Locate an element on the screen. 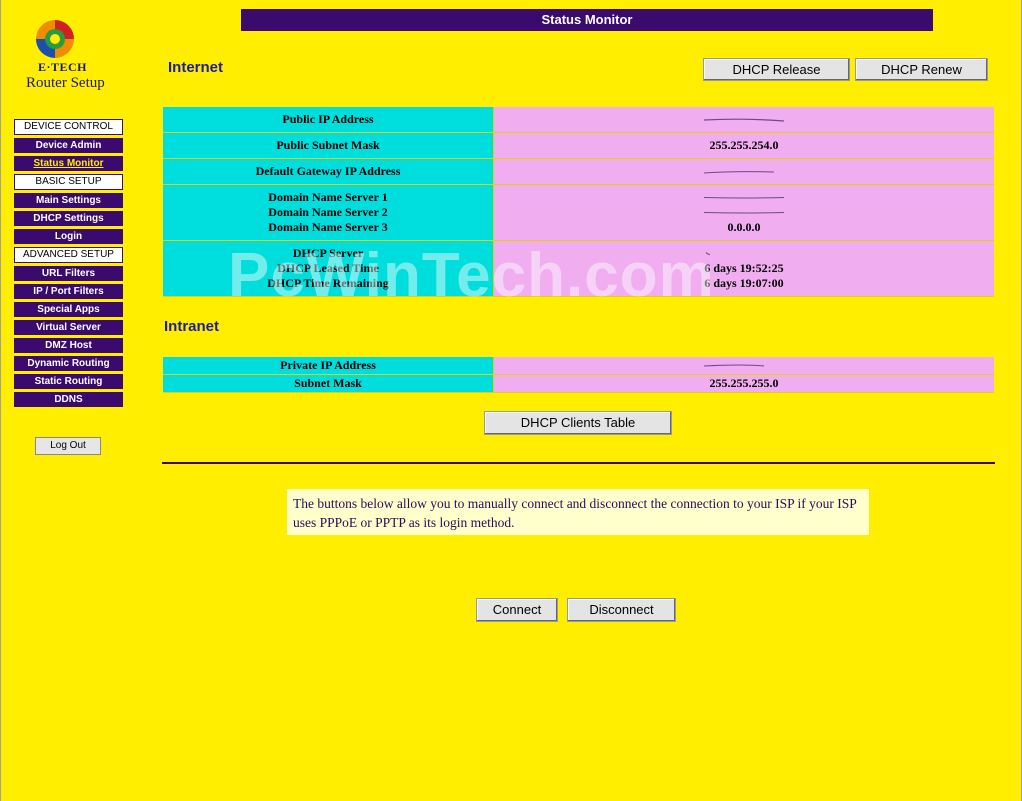 Image resolution: width=1022 pixels, height=801 pixels. sidebar-item-login: Login is located at coordinates (68, 236).